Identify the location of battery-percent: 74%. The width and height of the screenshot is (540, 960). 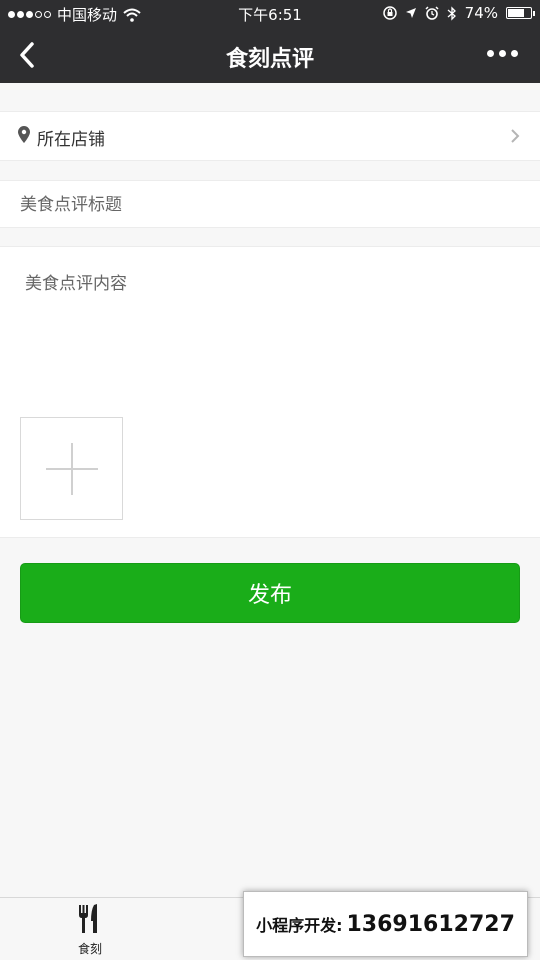
(481, 13).